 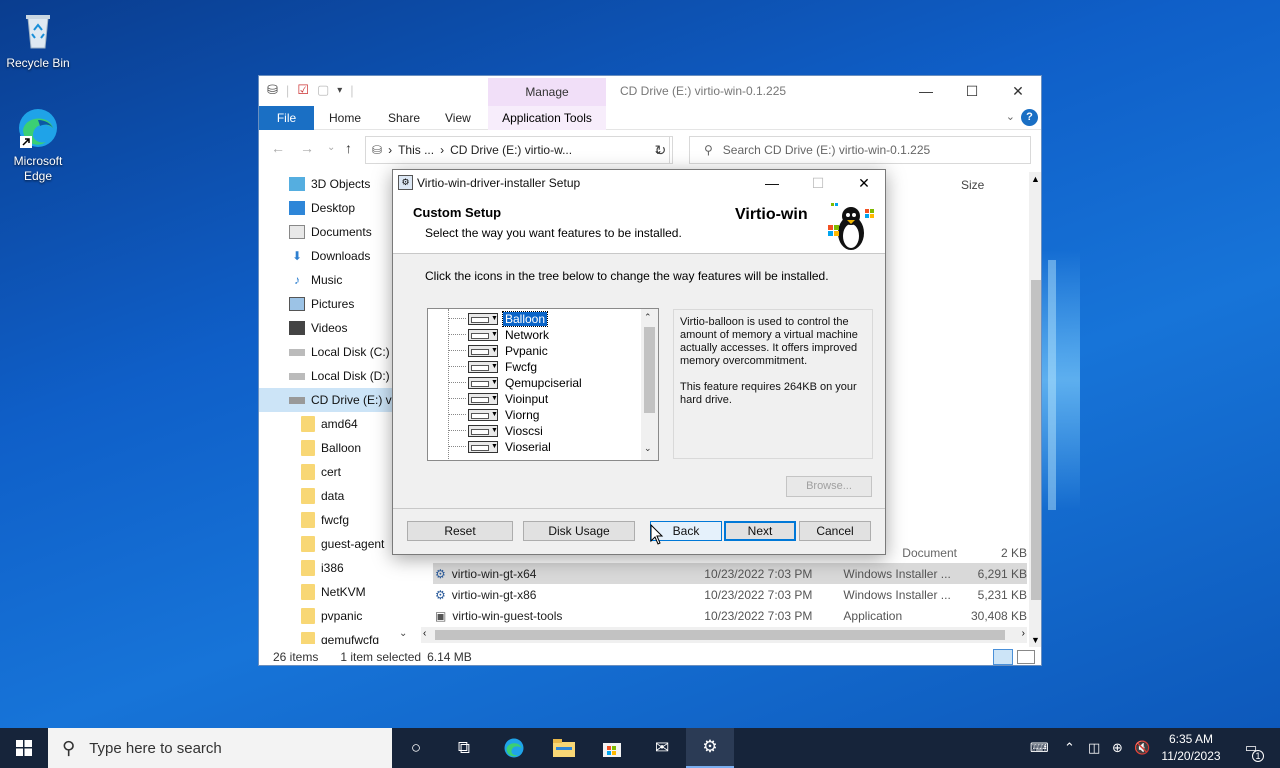 What do you see at coordinates (760, 531) in the screenshot?
I see `next-button: Next` at bounding box center [760, 531].